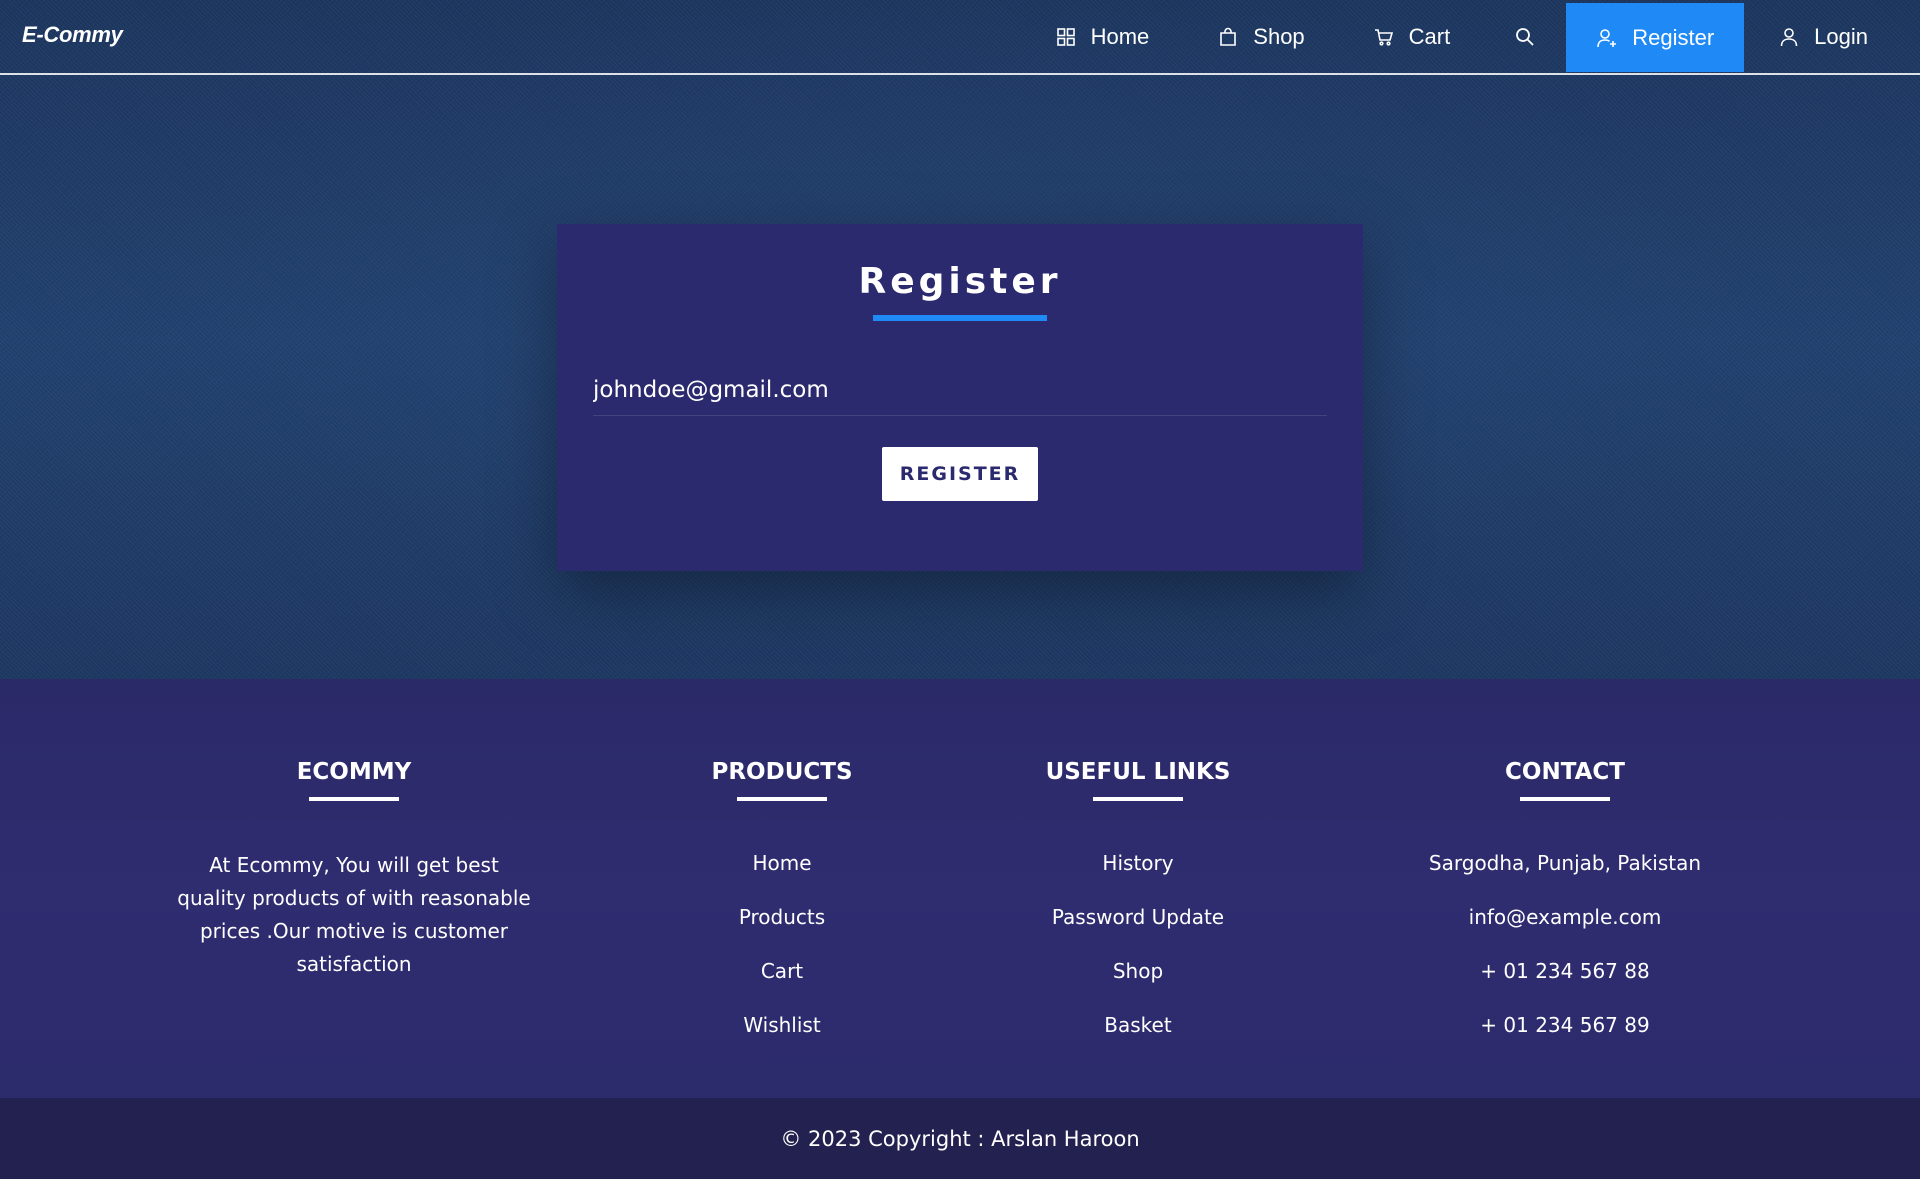 The image size is (1920, 1179). I want to click on register-title: Register, so click(960, 281).